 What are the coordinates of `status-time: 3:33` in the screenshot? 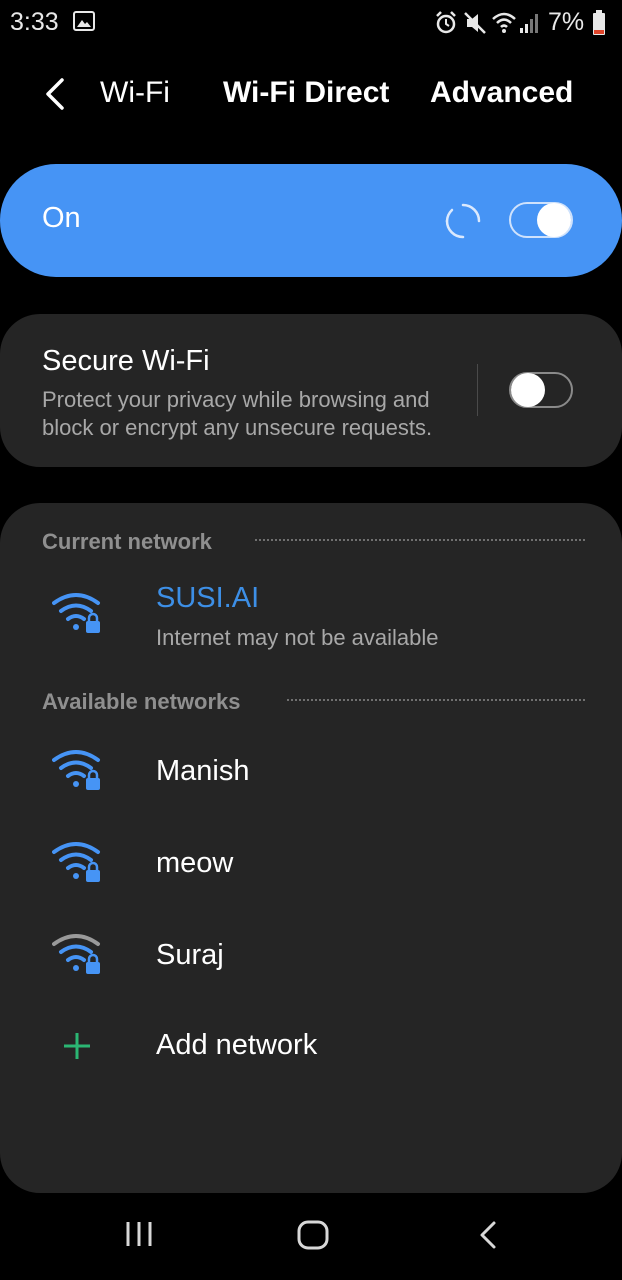 It's located at (34, 22).